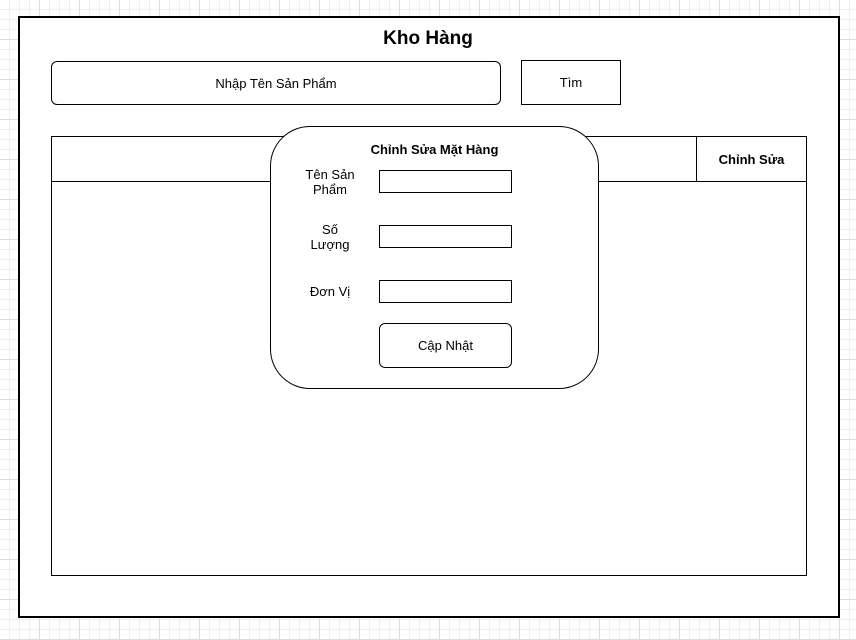 This screenshot has height=640, width=856. I want to click on search-button: Tìm, so click(571, 82).